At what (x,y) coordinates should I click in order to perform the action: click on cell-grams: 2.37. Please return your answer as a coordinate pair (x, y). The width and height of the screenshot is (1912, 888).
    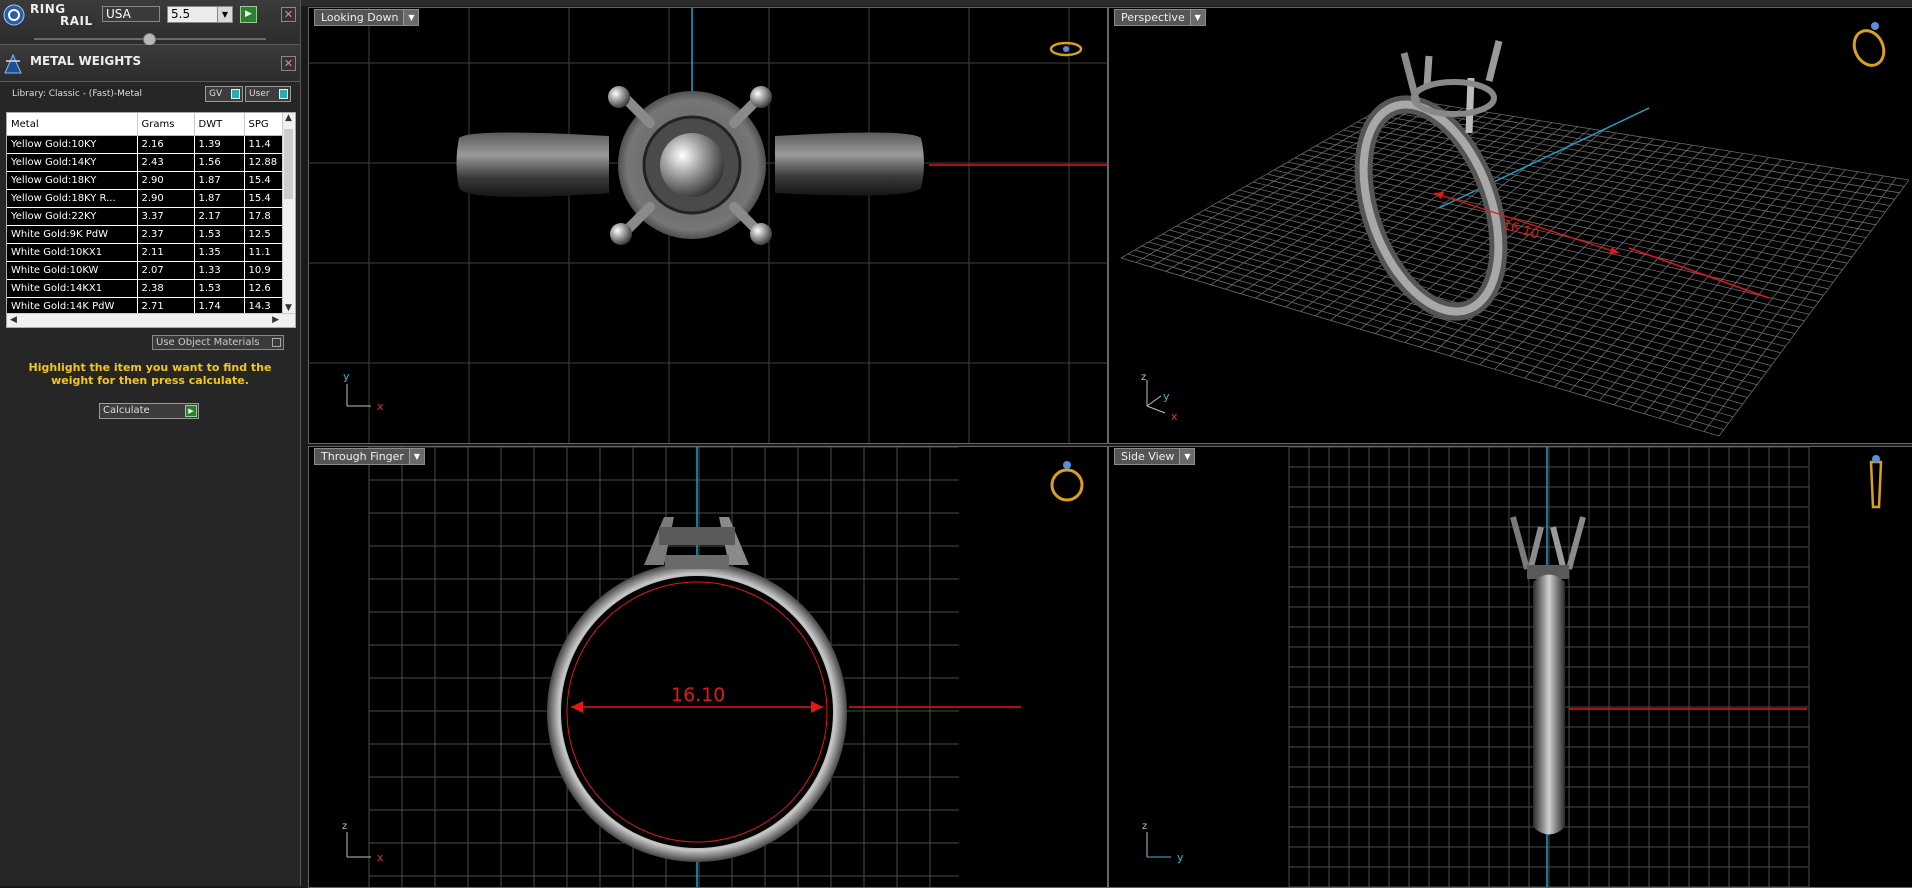
    Looking at the image, I should click on (166, 234).